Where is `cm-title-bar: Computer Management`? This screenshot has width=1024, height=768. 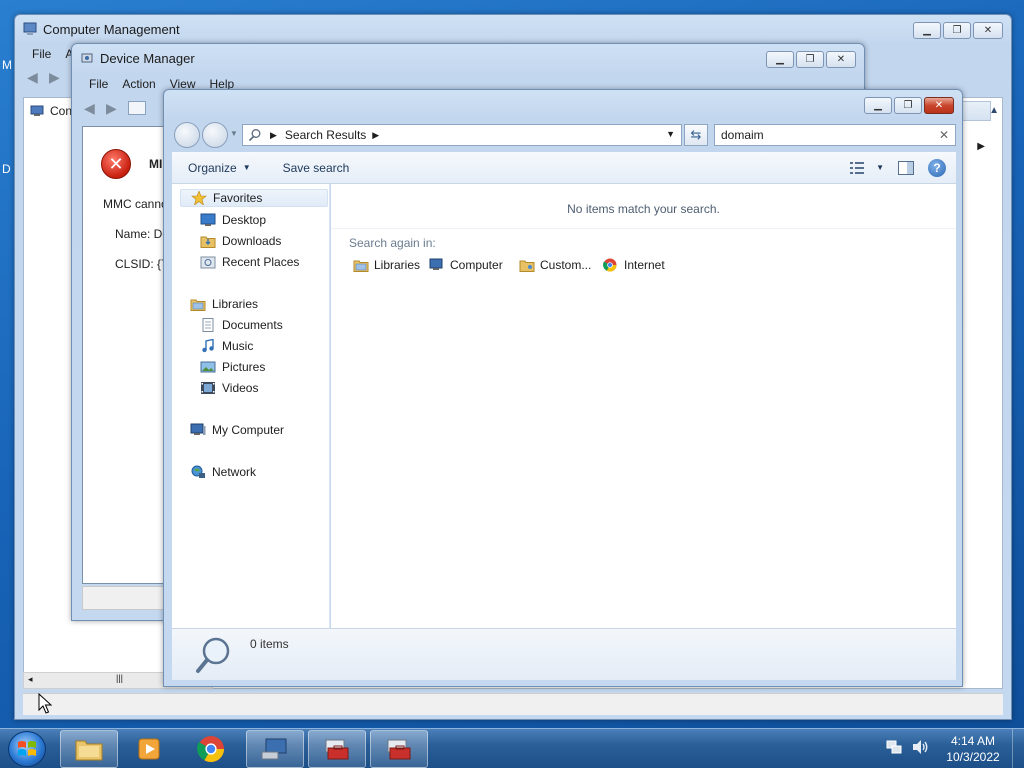 cm-title-bar: Computer Management is located at coordinates (101, 29).